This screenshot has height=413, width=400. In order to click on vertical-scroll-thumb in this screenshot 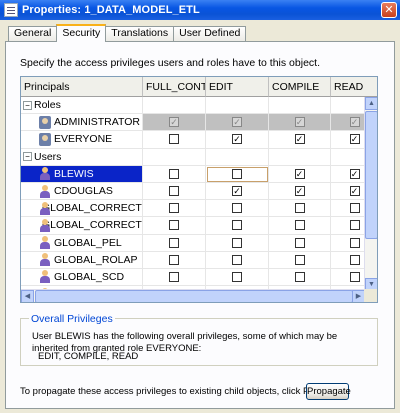, I will do `click(371, 175)`.